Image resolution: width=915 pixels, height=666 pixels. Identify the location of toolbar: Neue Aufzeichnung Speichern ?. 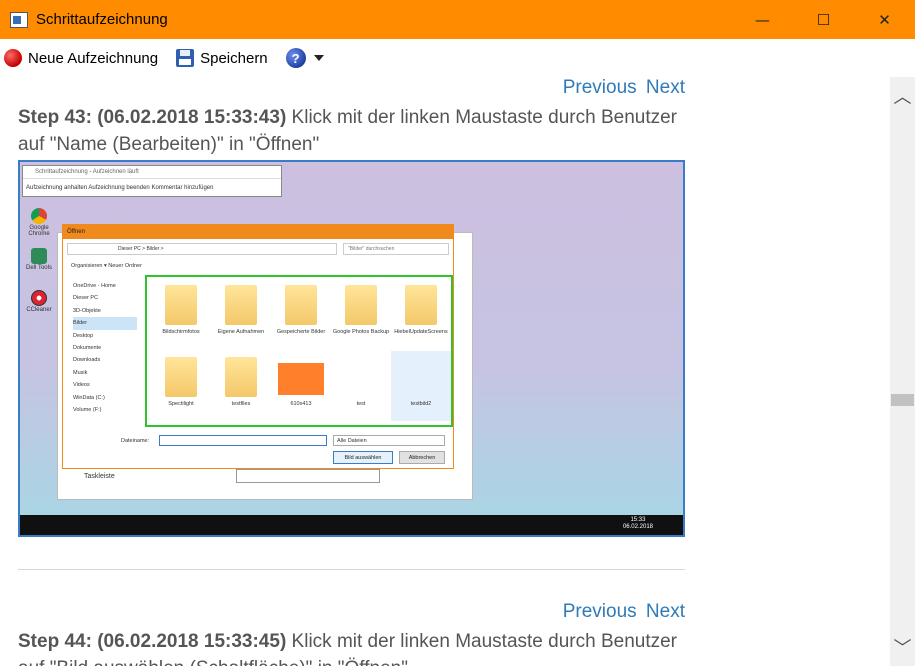
(457, 58).